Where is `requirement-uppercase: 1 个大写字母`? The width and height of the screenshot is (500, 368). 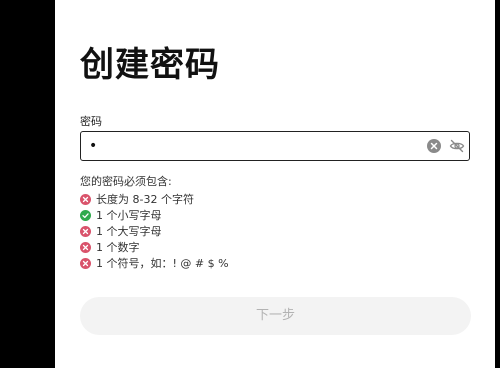 requirement-uppercase: 1 个大写字母 is located at coordinates (154, 231).